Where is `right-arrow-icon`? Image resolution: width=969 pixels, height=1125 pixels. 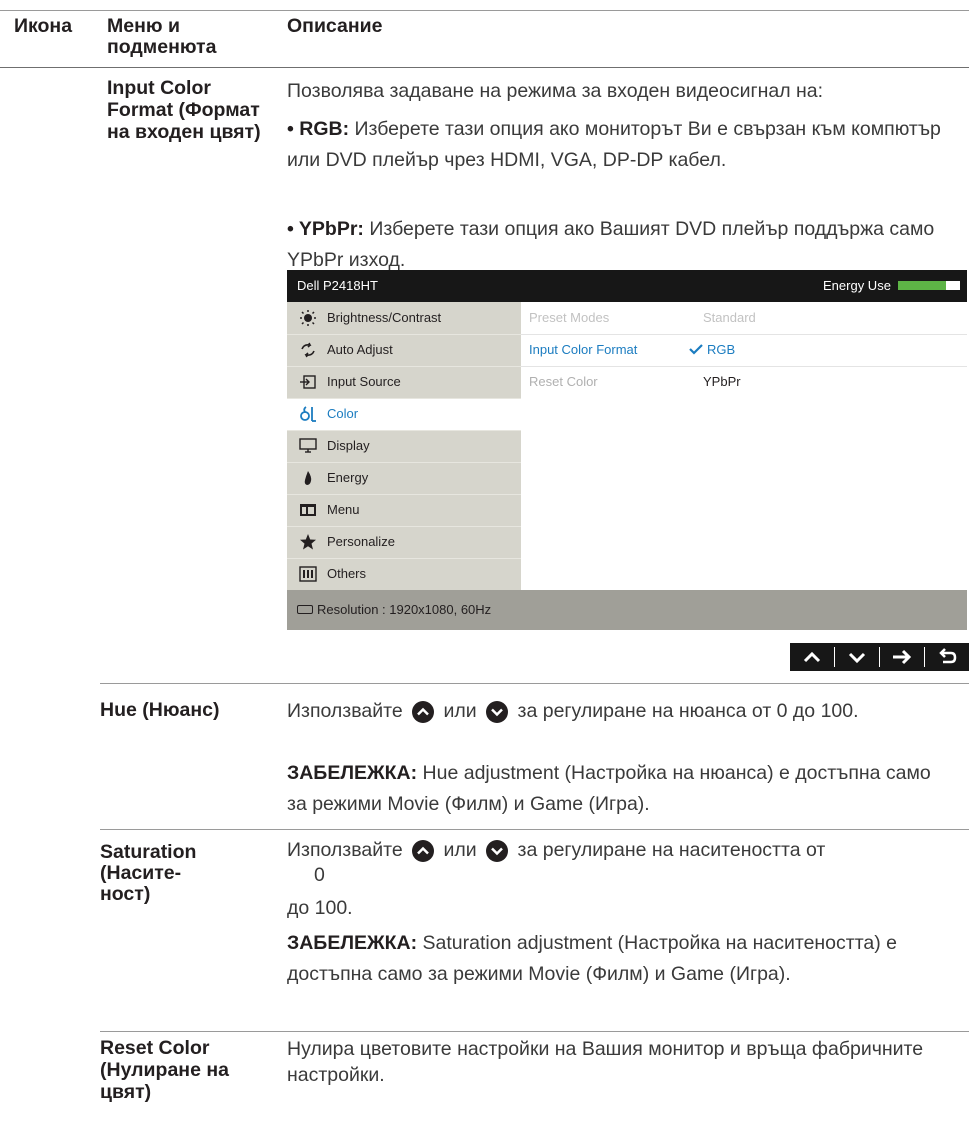
right-arrow-icon is located at coordinates (902, 657).